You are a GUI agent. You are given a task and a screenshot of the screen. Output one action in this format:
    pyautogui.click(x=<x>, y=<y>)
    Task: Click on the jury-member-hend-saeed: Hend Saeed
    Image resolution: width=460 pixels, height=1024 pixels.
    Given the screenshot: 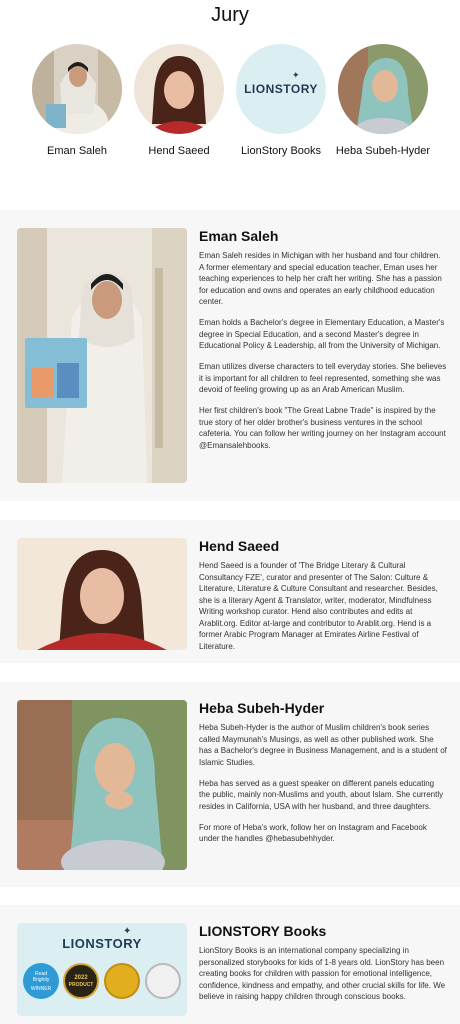 What is the action you would take?
    pyautogui.click(x=179, y=101)
    